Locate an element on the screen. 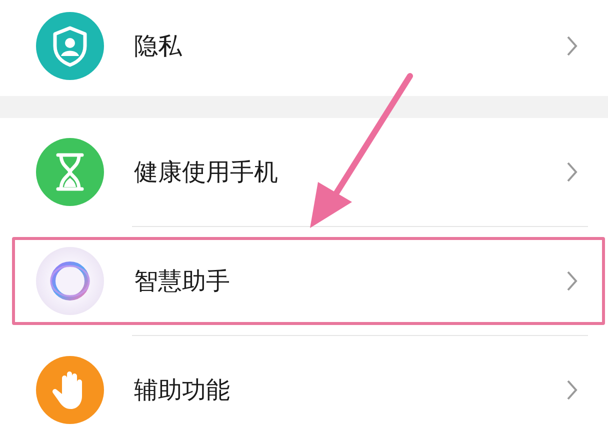 The width and height of the screenshot is (608, 430). item-label: 辅助功能 is located at coordinates (182, 390).